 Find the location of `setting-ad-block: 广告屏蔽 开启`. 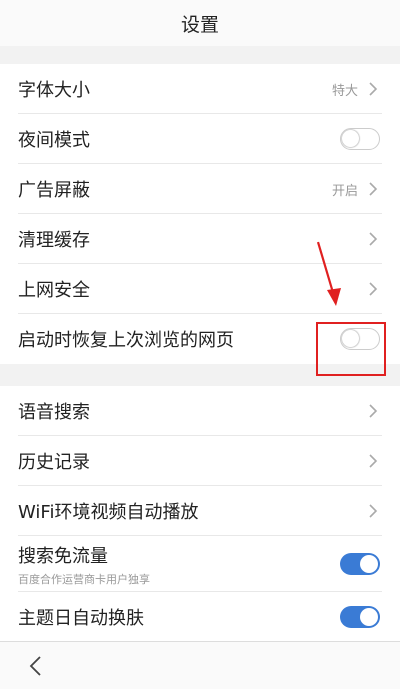

setting-ad-block: 广告屏蔽 开启 is located at coordinates (200, 189).